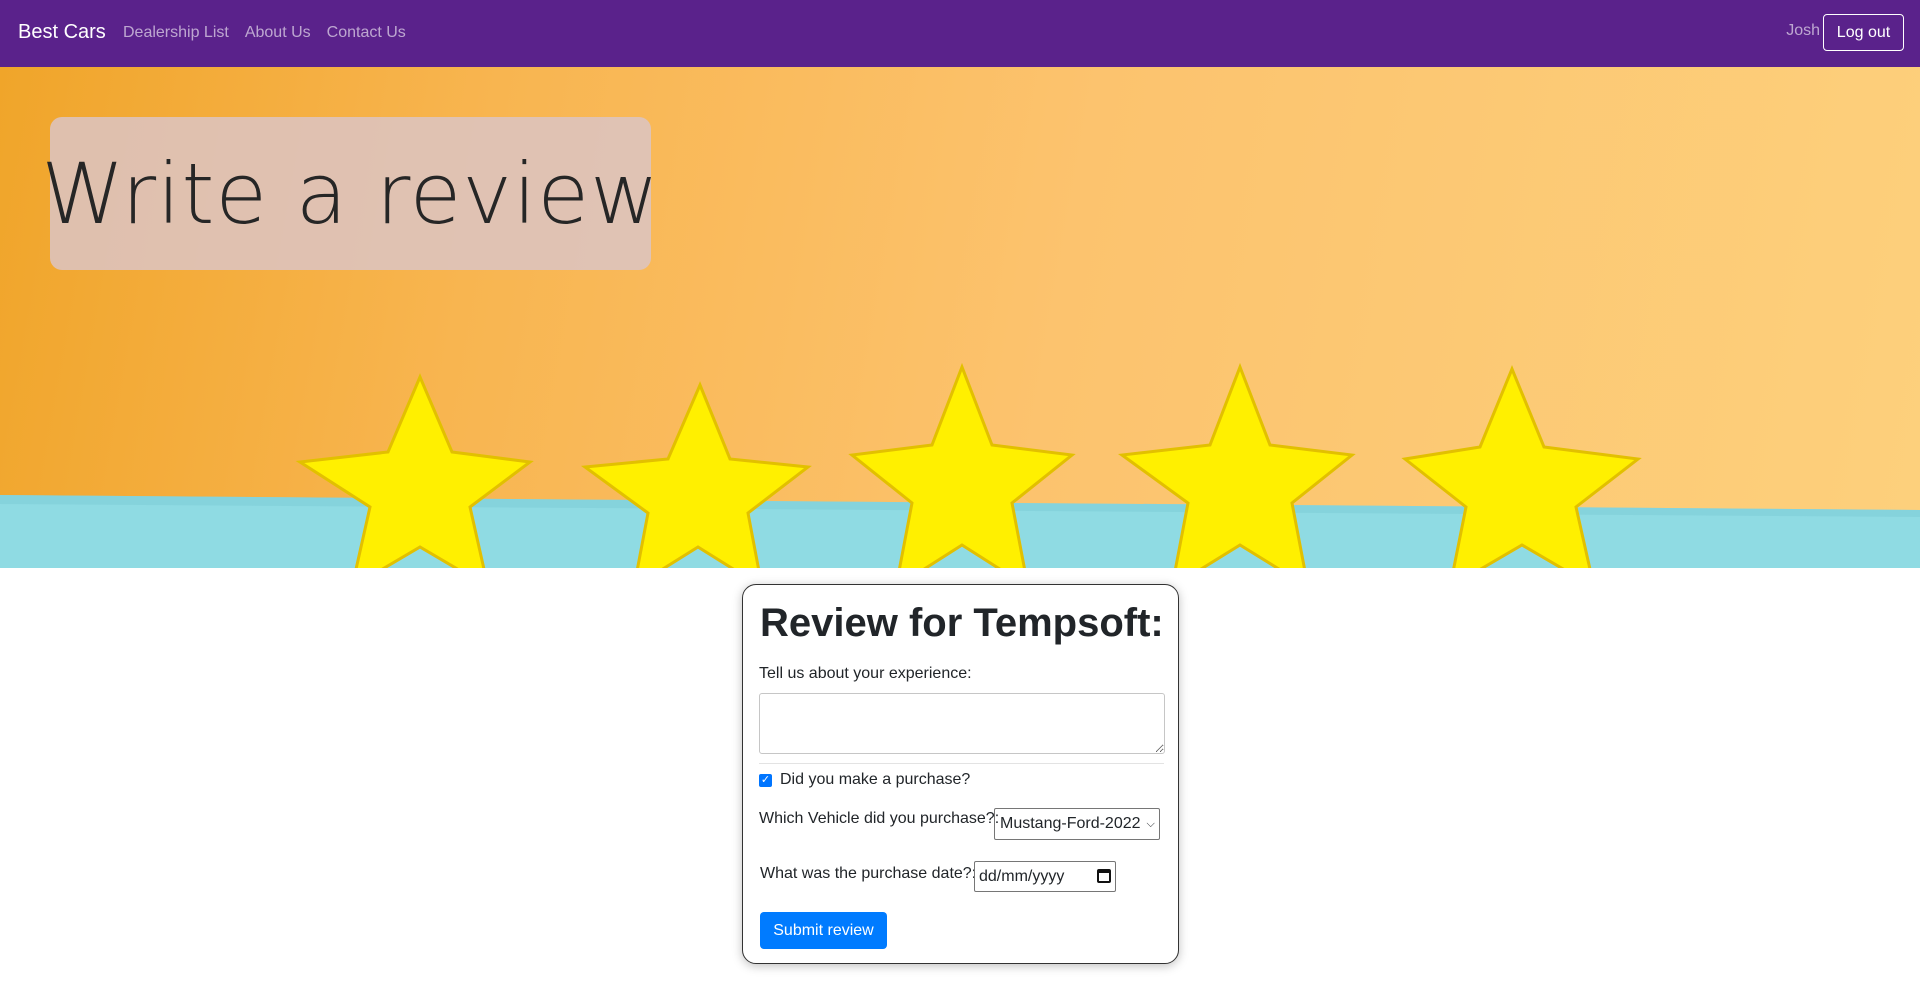  I want to click on username-label: Josh, so click(1803, 30).